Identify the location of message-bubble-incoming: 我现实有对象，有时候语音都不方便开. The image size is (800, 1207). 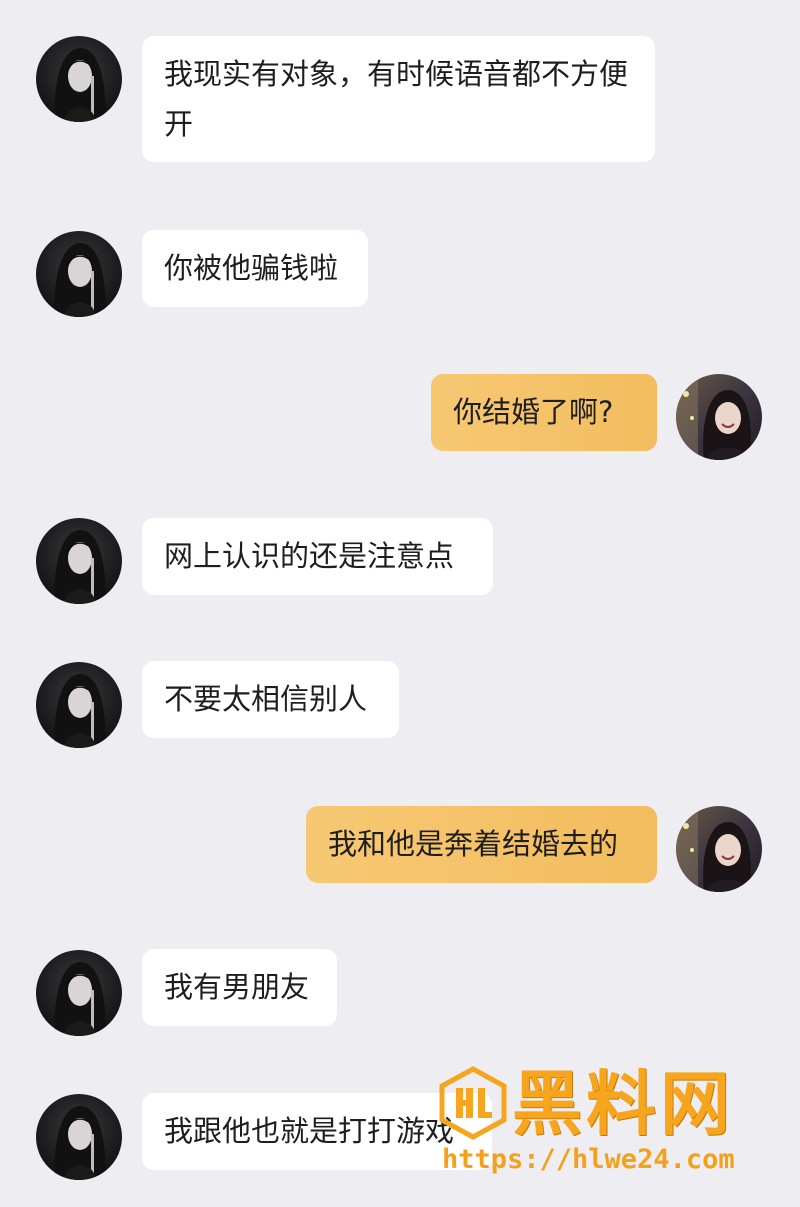
(398, 99).